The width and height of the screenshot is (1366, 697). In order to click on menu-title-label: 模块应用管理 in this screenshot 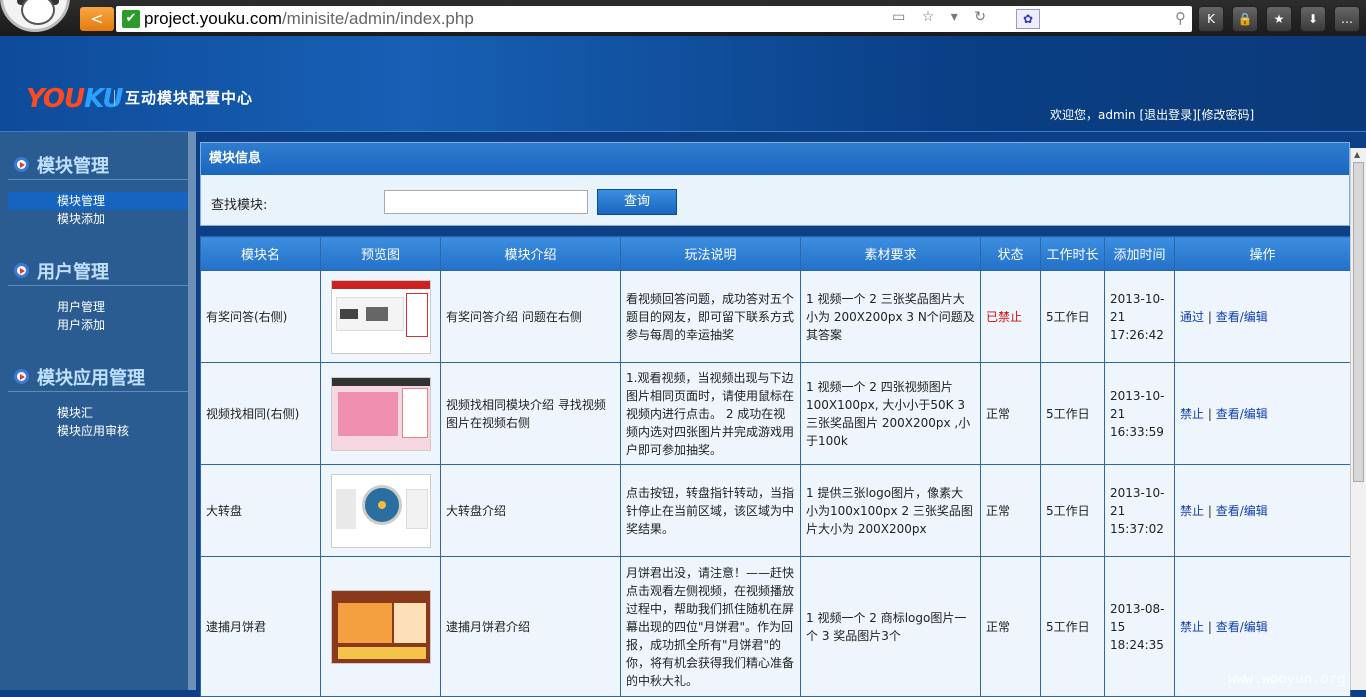, I will do `click(91, 378)`.